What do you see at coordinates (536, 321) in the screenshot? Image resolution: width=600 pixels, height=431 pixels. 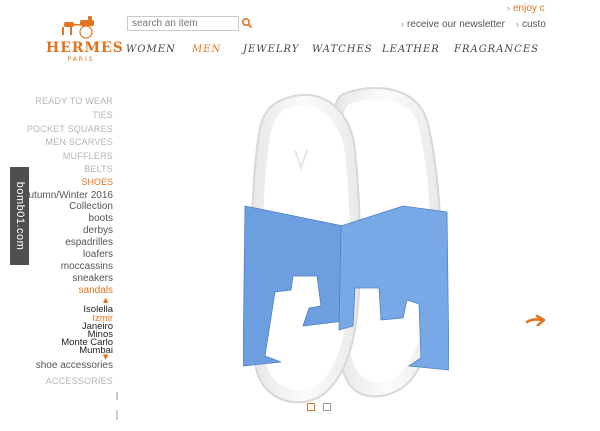 I see `next-arrow-icon` at bounding box center [536, 321].